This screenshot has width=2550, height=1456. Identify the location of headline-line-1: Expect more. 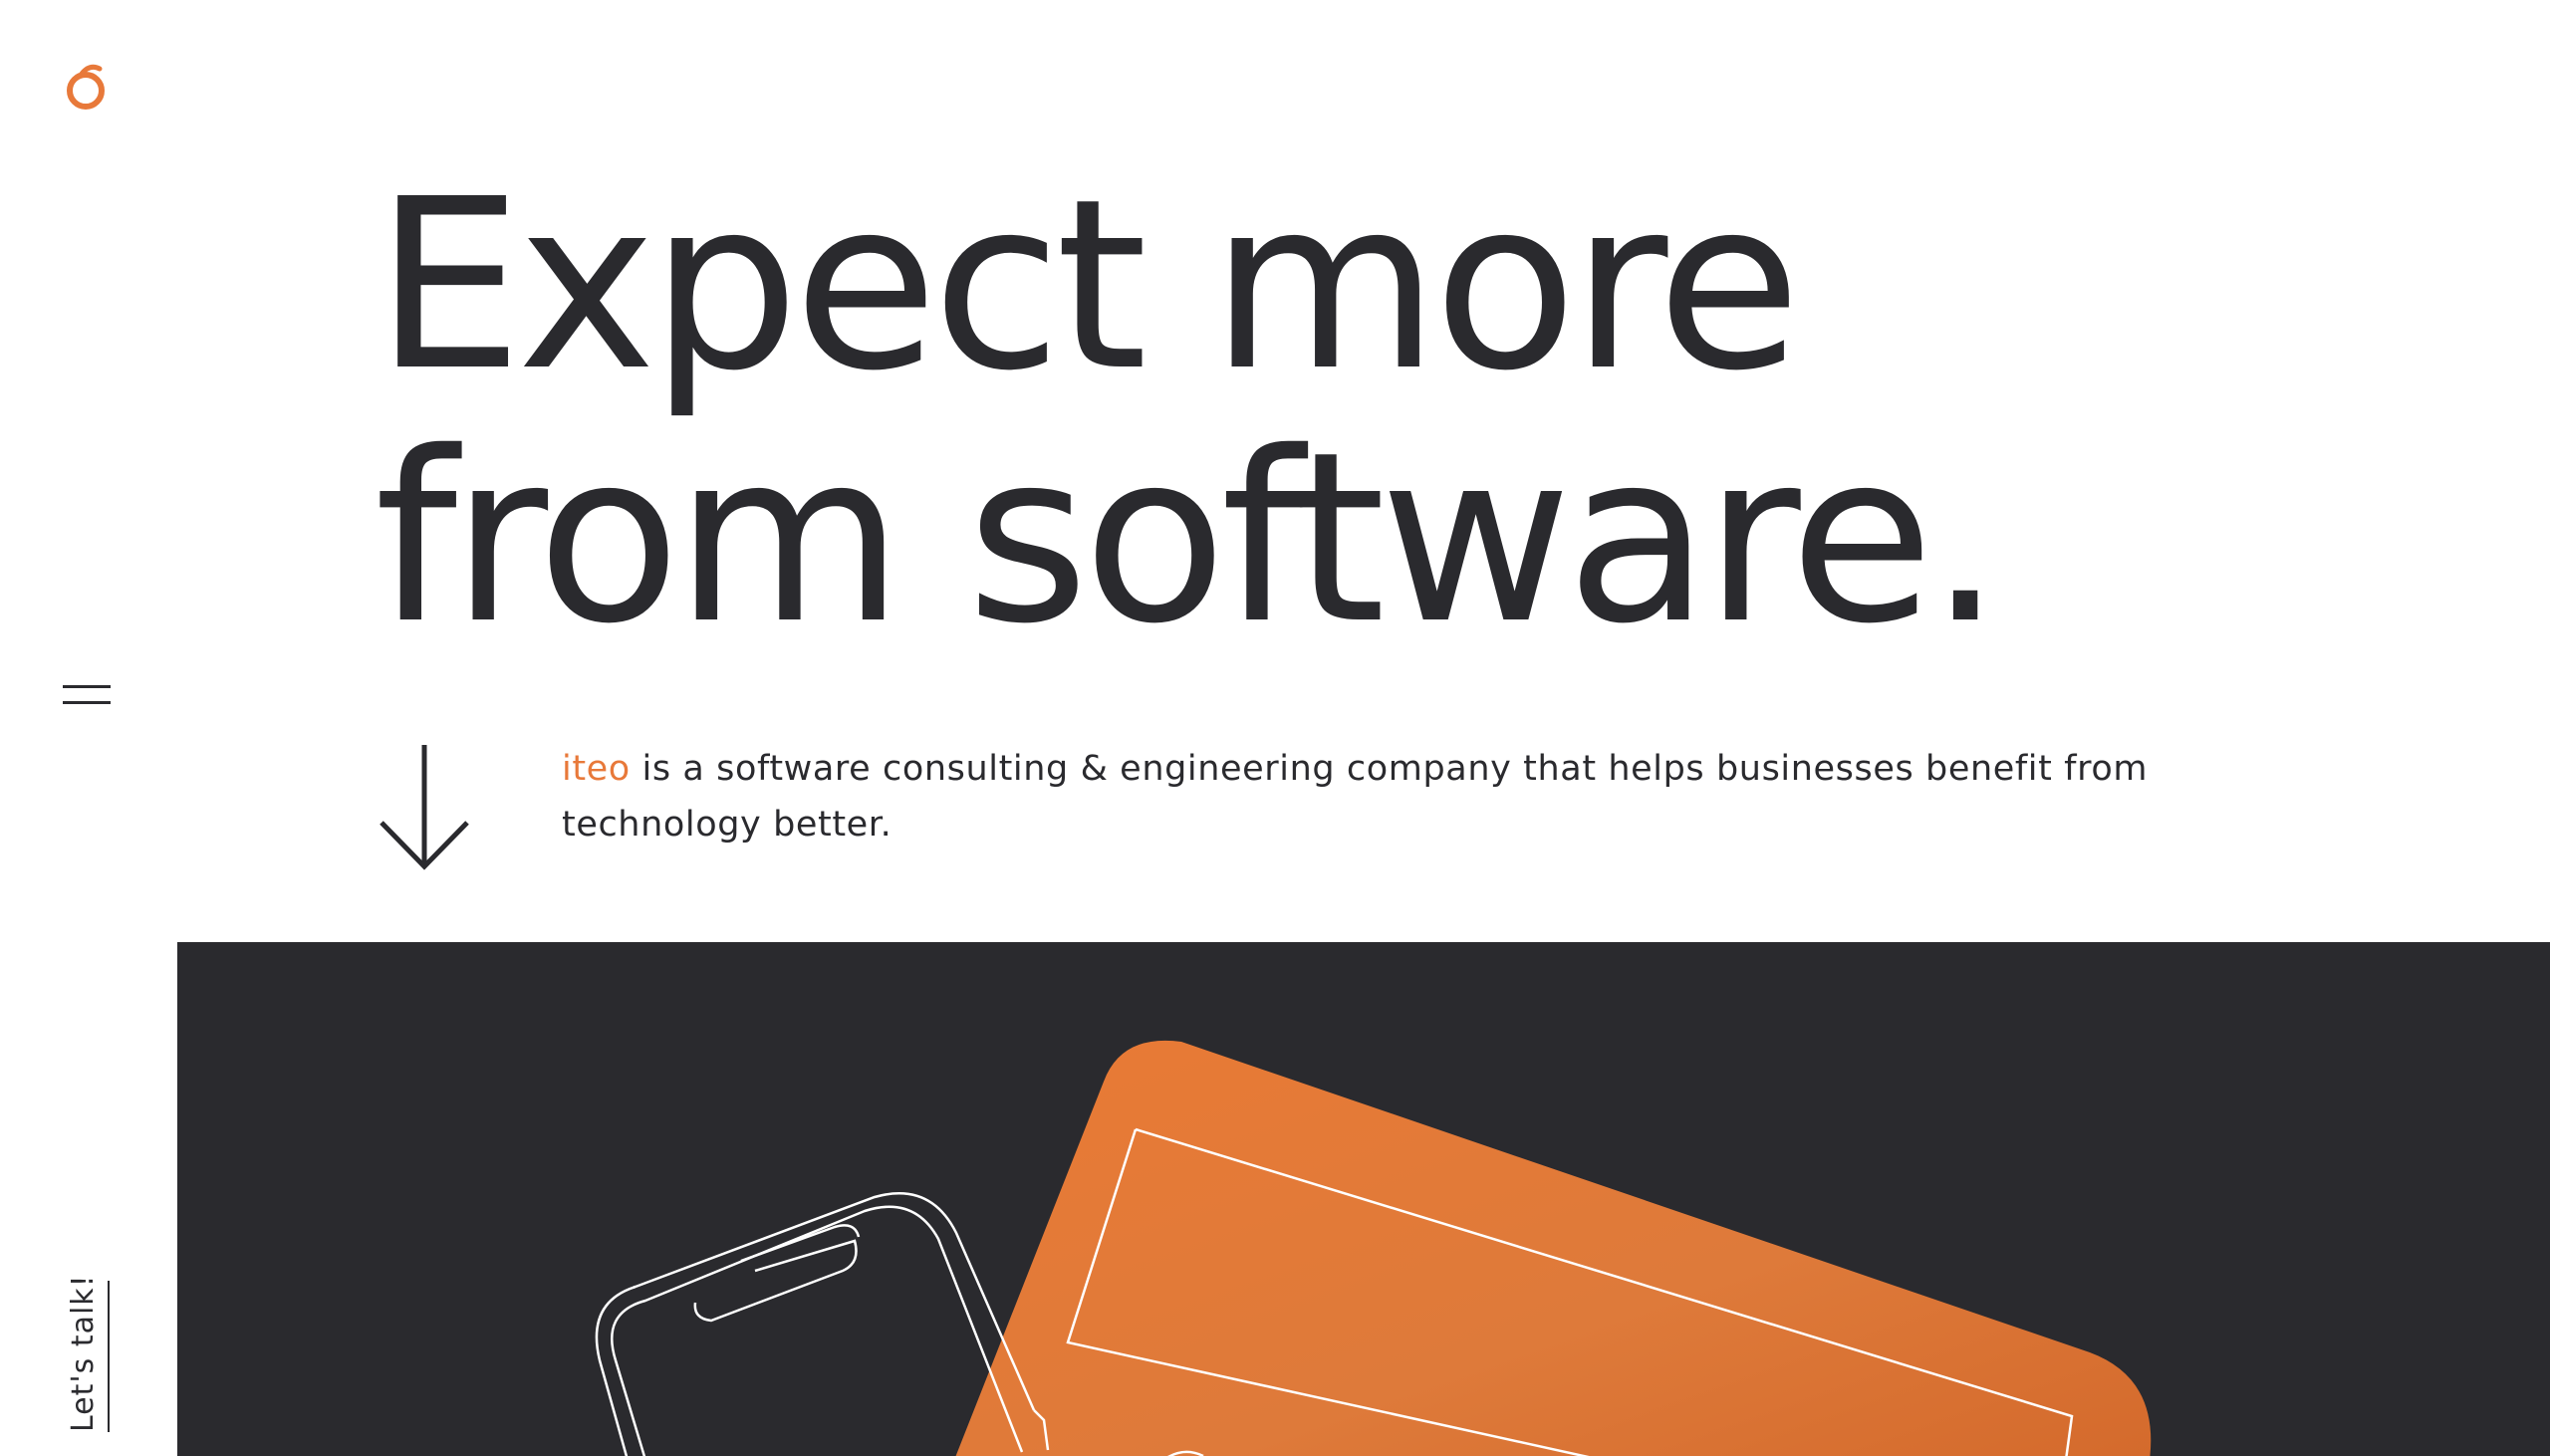
(1088, 285).